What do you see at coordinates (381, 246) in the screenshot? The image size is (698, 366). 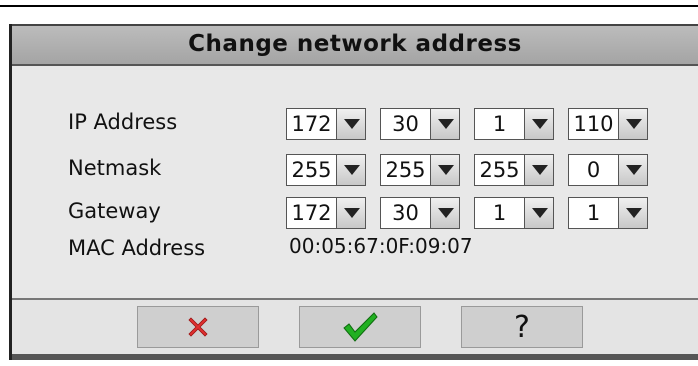 I see `mac-address-value: 00:05:67:0F:09:07` at bounding box center [381, 246].